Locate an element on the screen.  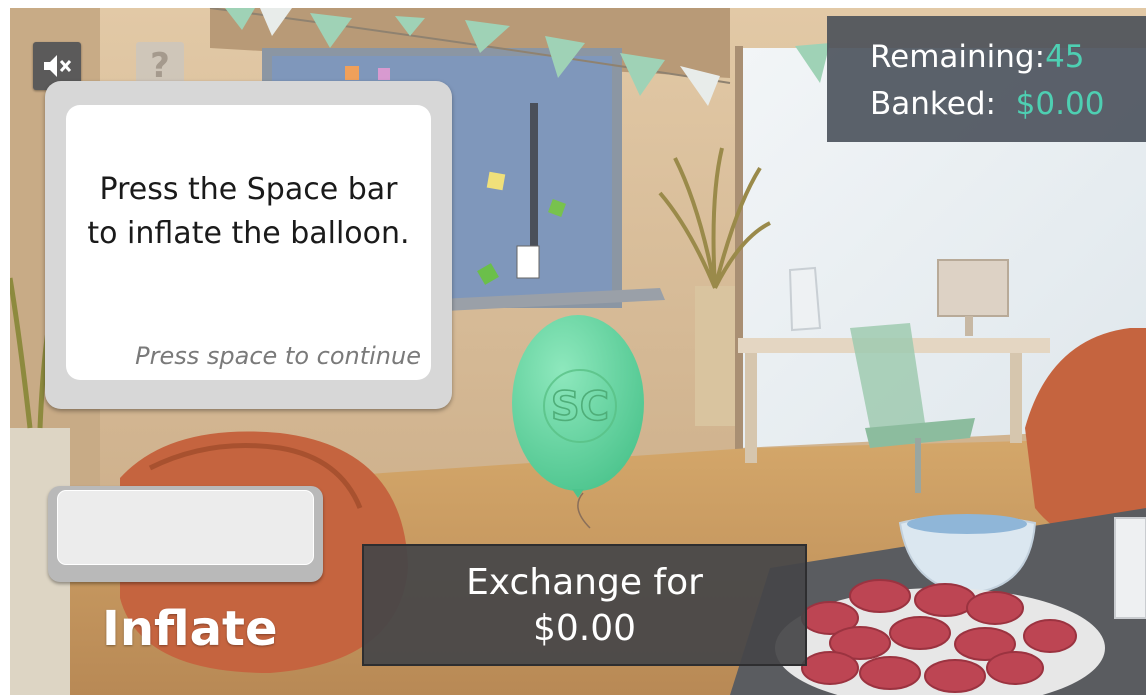
continue-hint: Press space to continue is located at coordinates (278, 356).